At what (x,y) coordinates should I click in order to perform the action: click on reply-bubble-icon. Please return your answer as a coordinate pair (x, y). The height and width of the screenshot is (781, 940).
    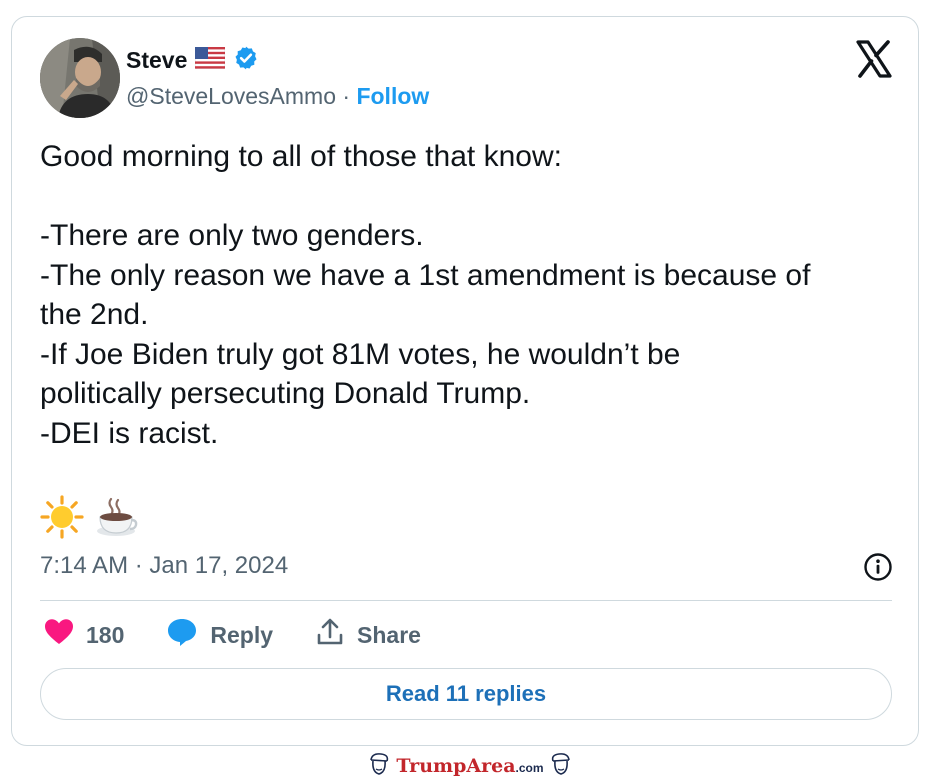
    Looking at the image, I should click on (182, 635).